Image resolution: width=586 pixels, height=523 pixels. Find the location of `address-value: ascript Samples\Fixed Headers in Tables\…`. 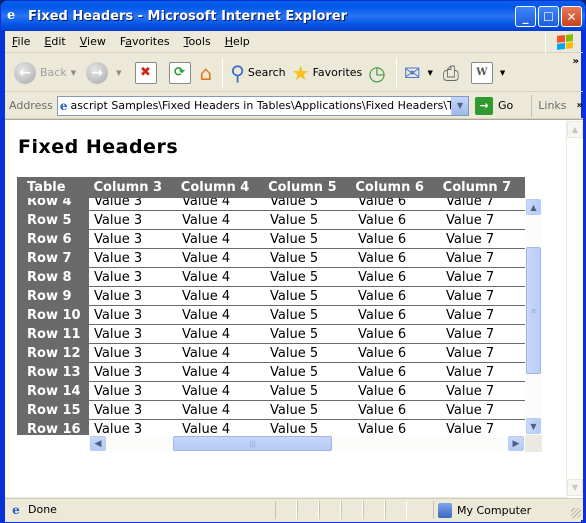

address-value: ascript Samples\Fixed Headers in Tables\… is located at coordinates (269, 105).